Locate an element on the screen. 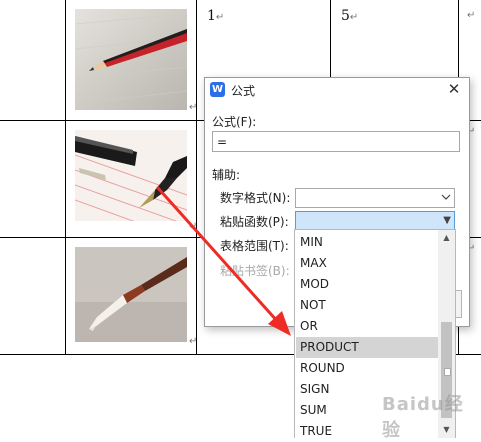  paste-bookmark-label: 粘贴书签(B): is located at coordinates (255, 271).